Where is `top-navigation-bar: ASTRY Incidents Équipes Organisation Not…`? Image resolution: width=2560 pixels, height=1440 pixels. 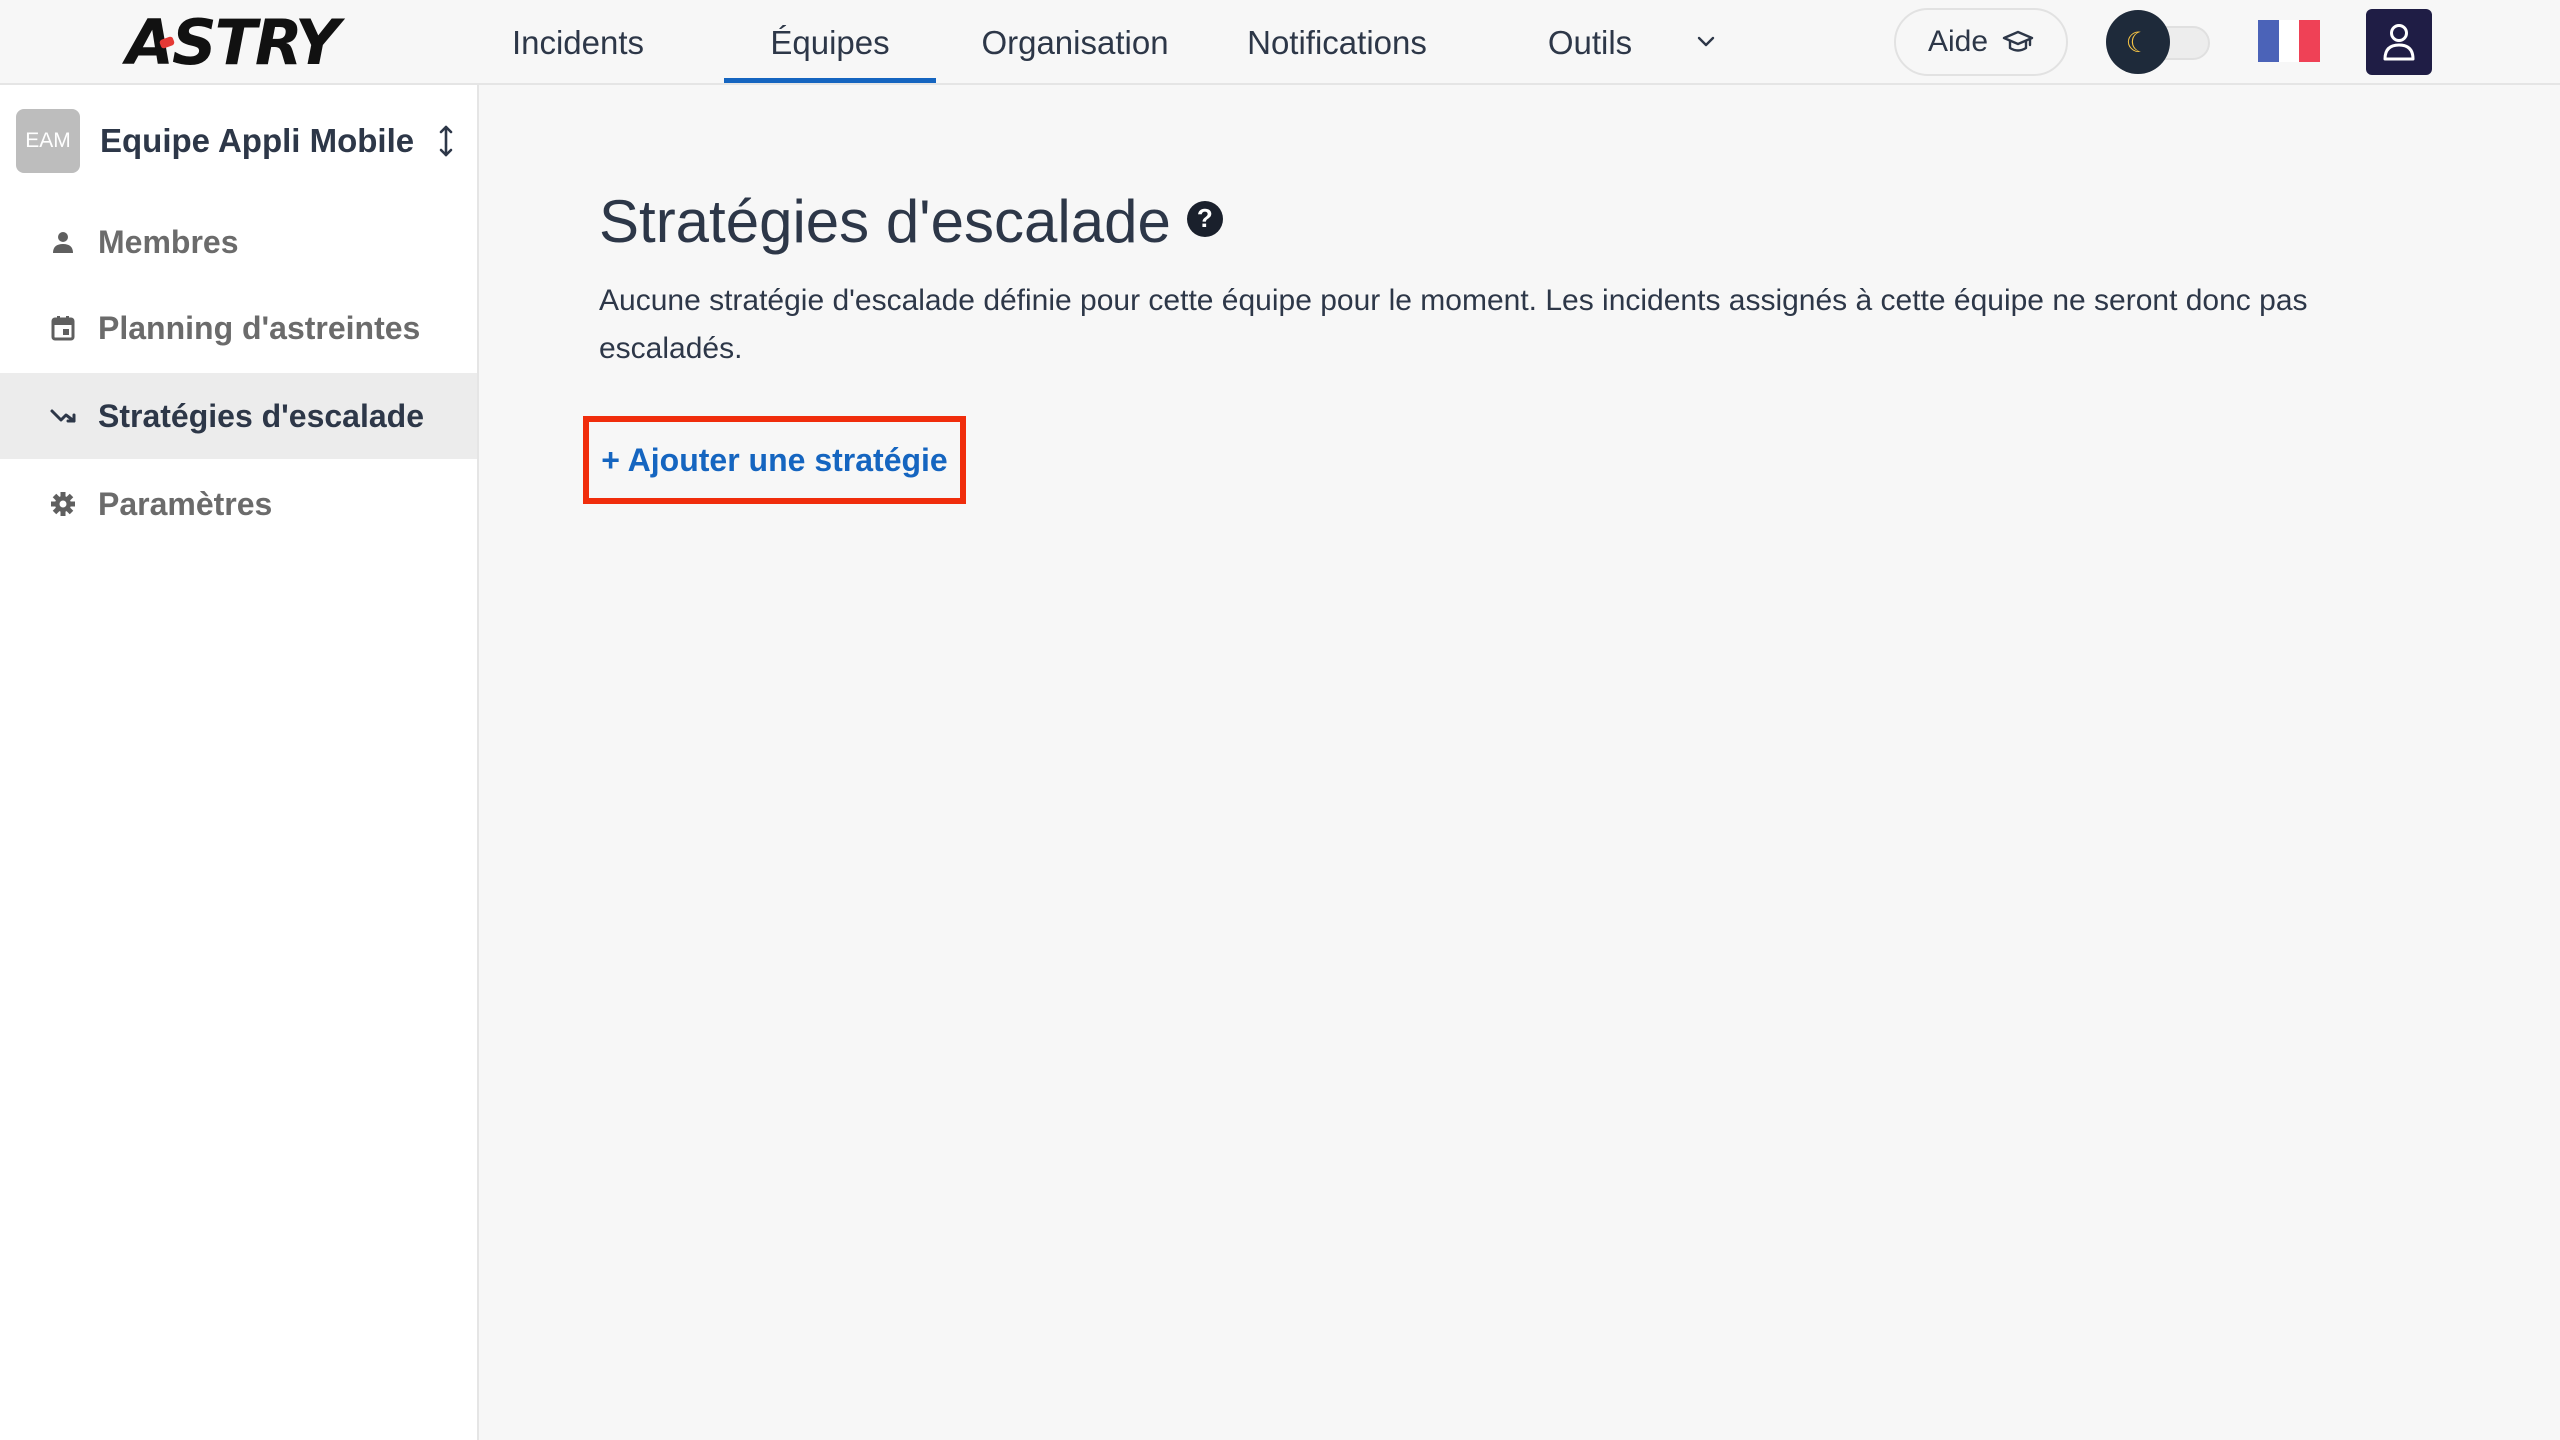
top-navigation-bar: ASTRY Incidents Équipes Organisation Not… is located at coordinates (1280, 42).